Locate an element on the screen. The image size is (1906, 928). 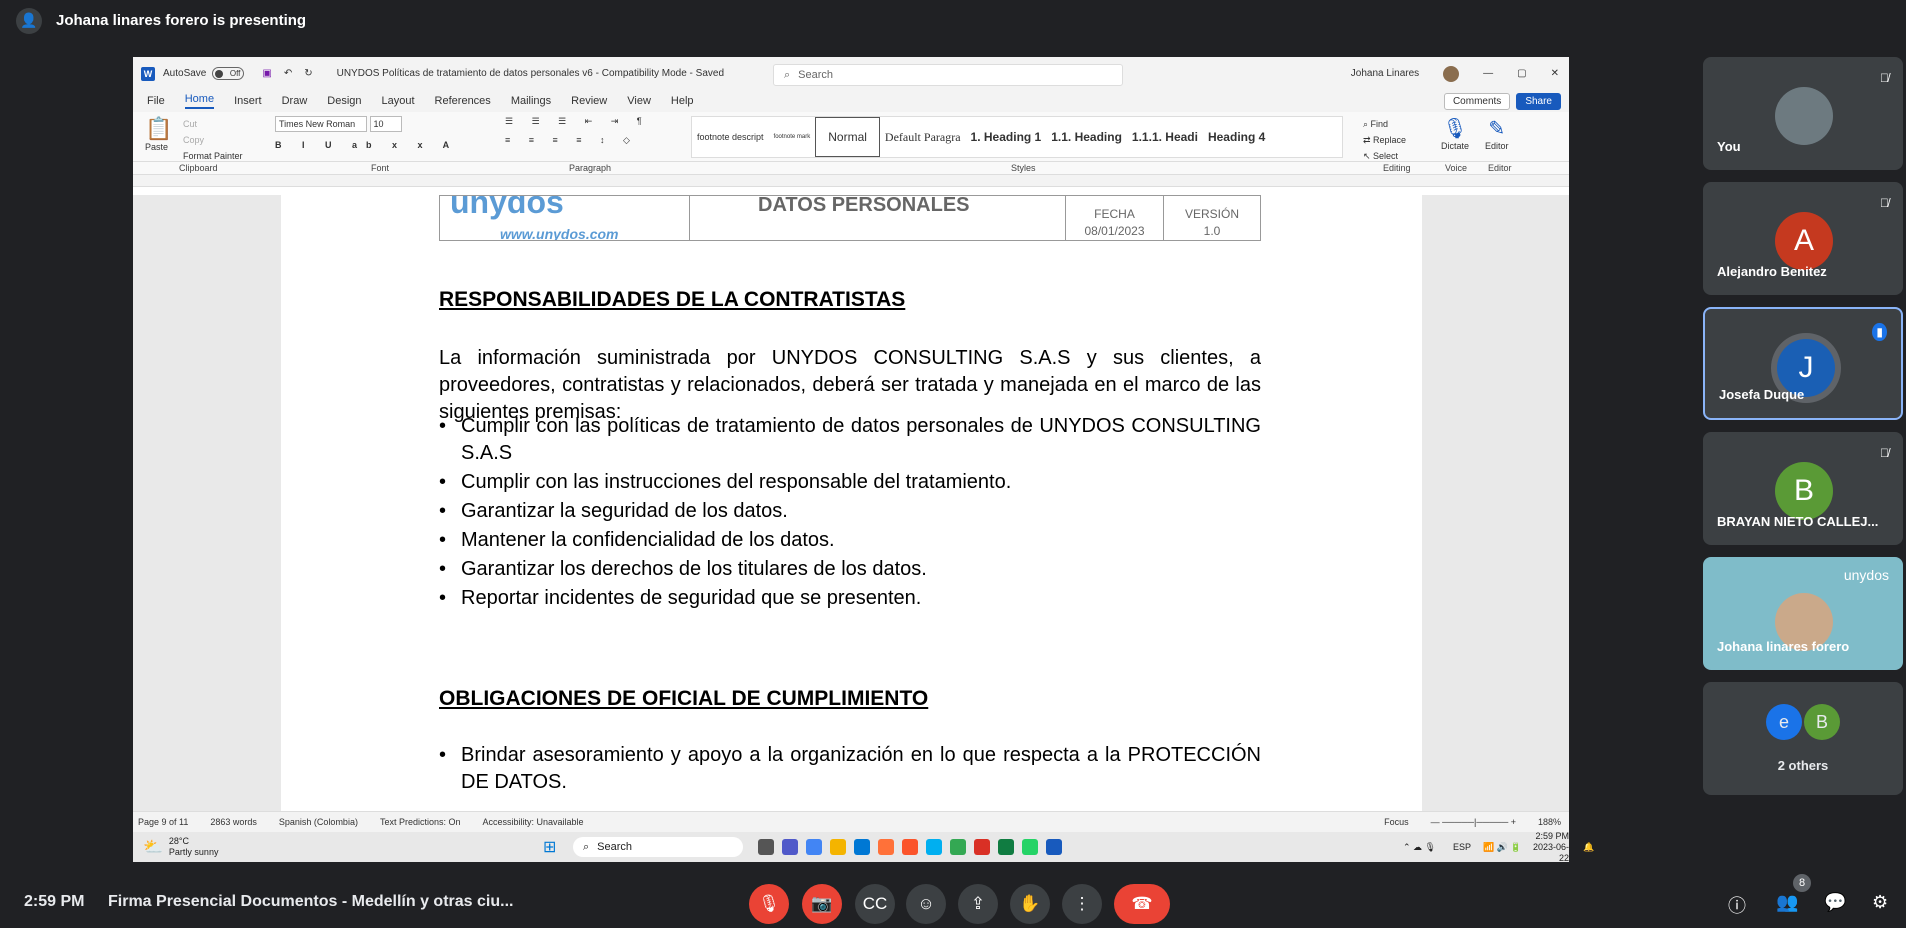
notifications-icon: 🔔 is located at coordinates (1588, 847).